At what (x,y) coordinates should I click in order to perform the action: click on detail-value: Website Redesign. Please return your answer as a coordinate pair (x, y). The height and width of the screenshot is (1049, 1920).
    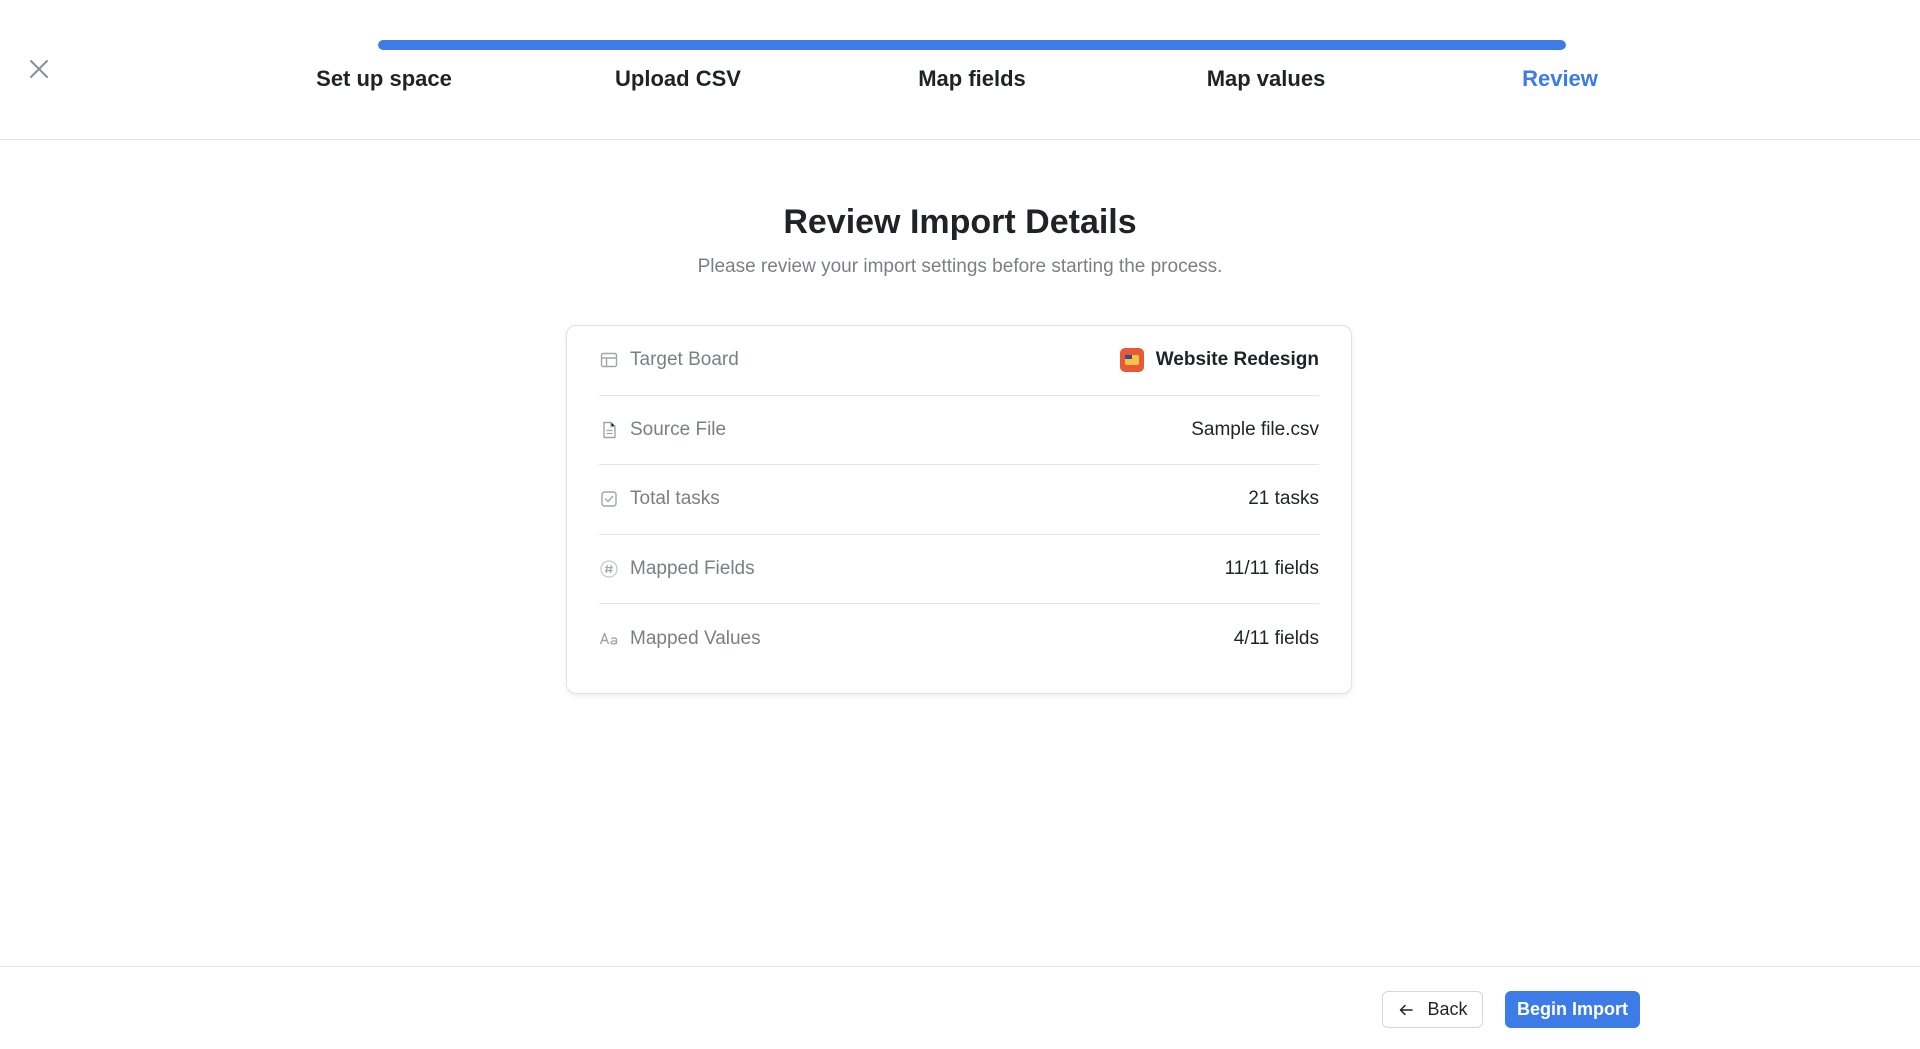
    Looking at the image, I should click on (1237, 360).